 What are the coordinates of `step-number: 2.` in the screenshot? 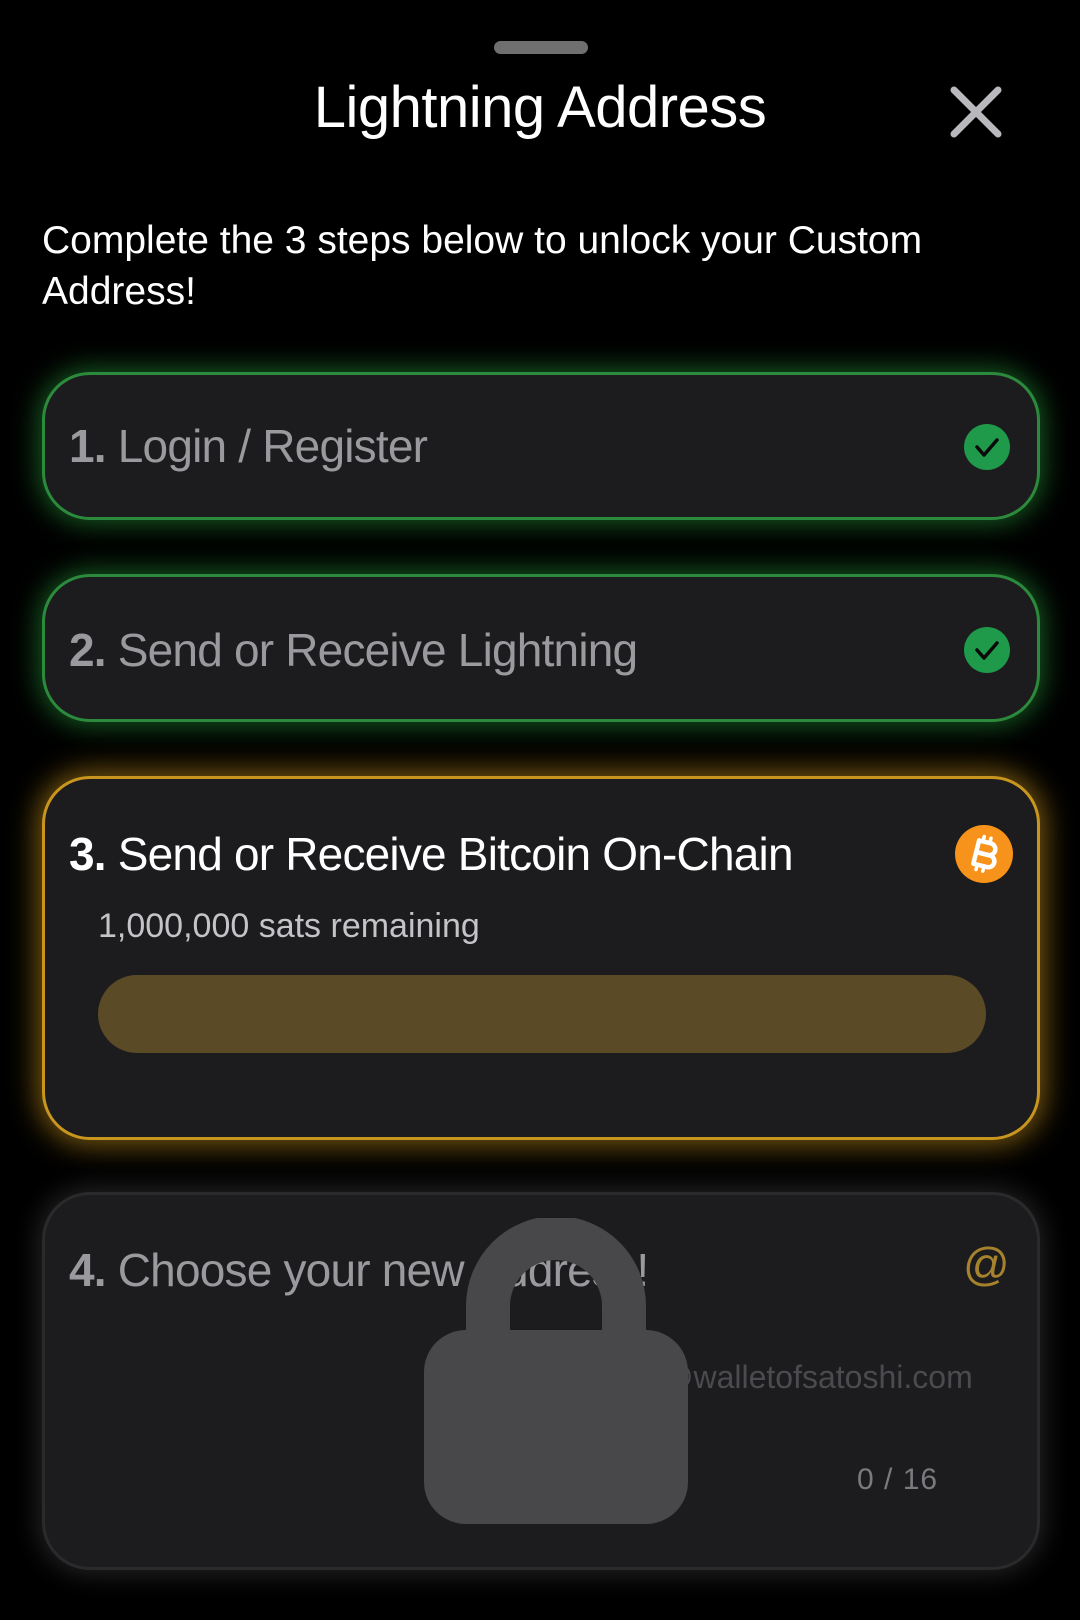 It's located at (88, 650).